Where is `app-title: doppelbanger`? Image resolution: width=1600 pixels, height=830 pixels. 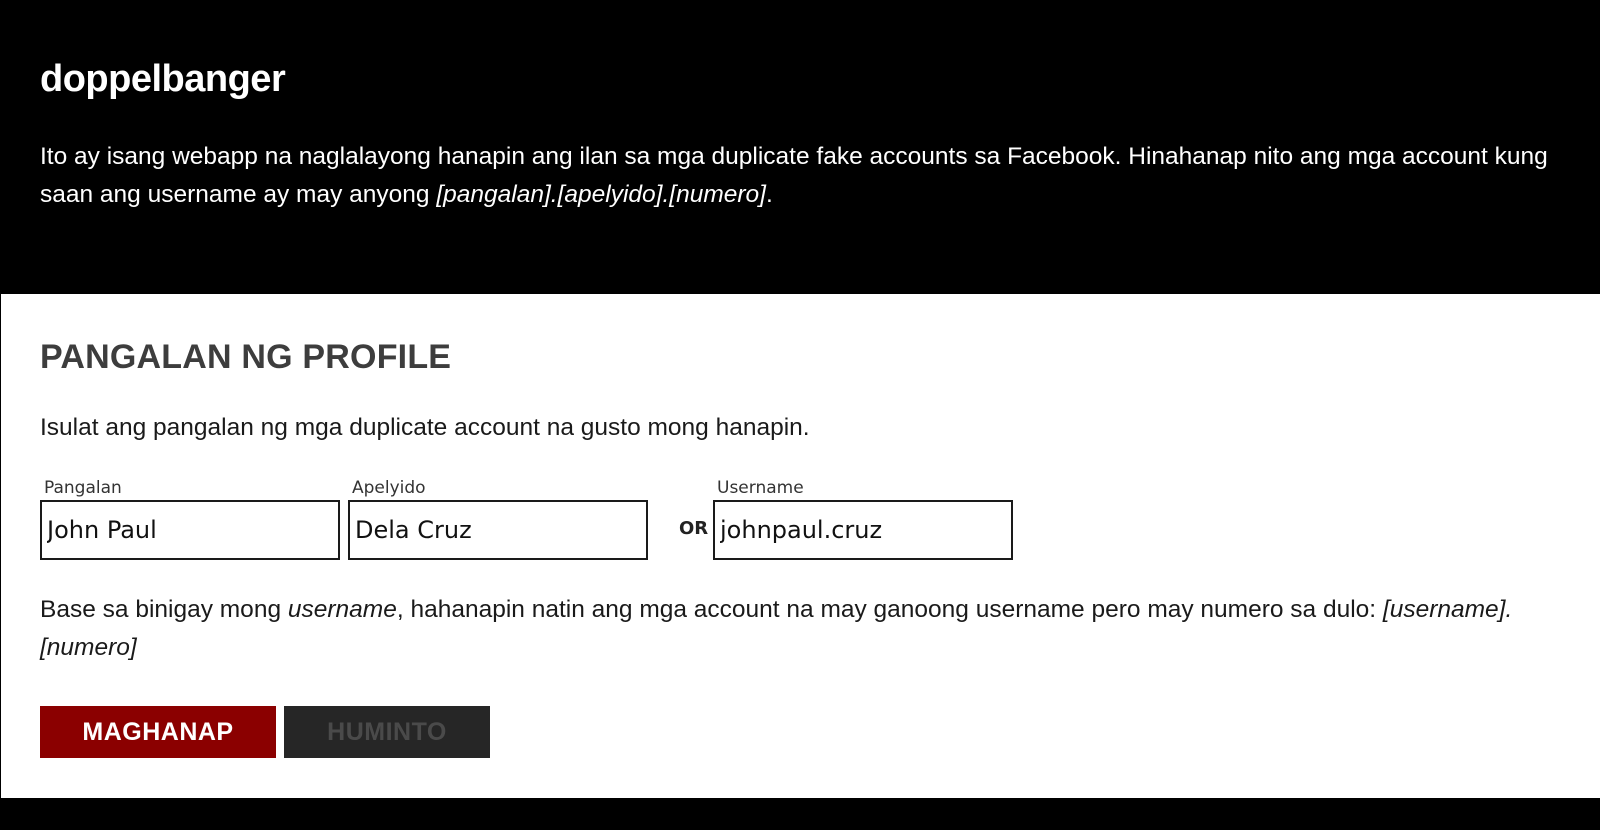 app-title: doppelbanger is located at coordinates (163, 79).